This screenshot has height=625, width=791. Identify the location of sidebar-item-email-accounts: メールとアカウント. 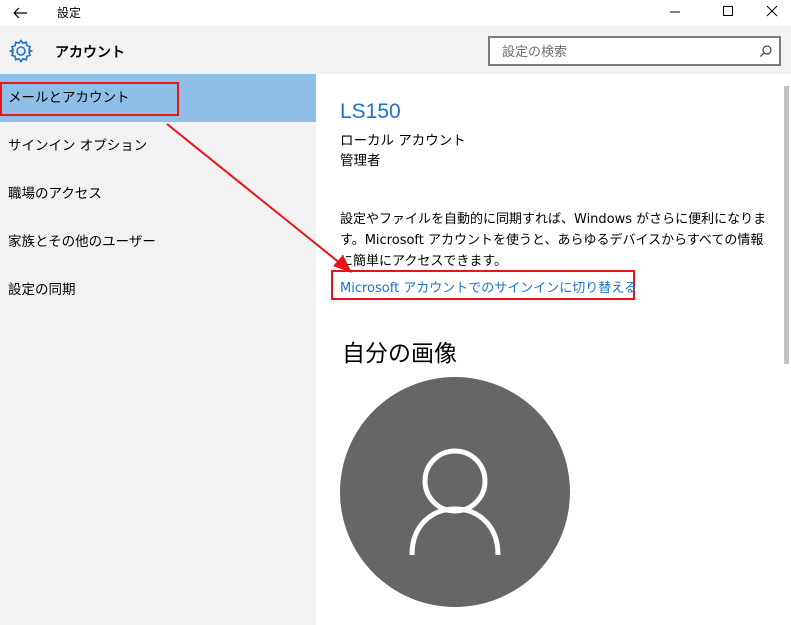
(158, 98).